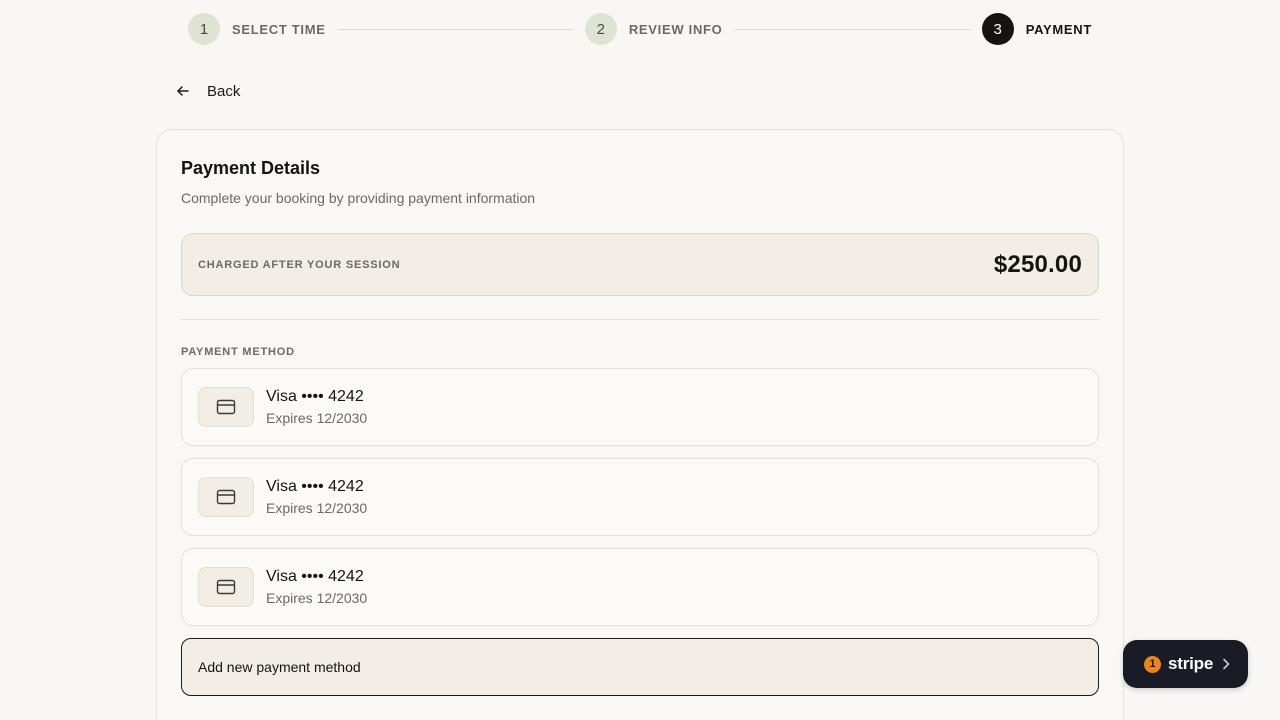 The height and width of the screenshot is (720, 1280). I want to click on step-select-time: 1 SELECT TIME, so click(257, 29).